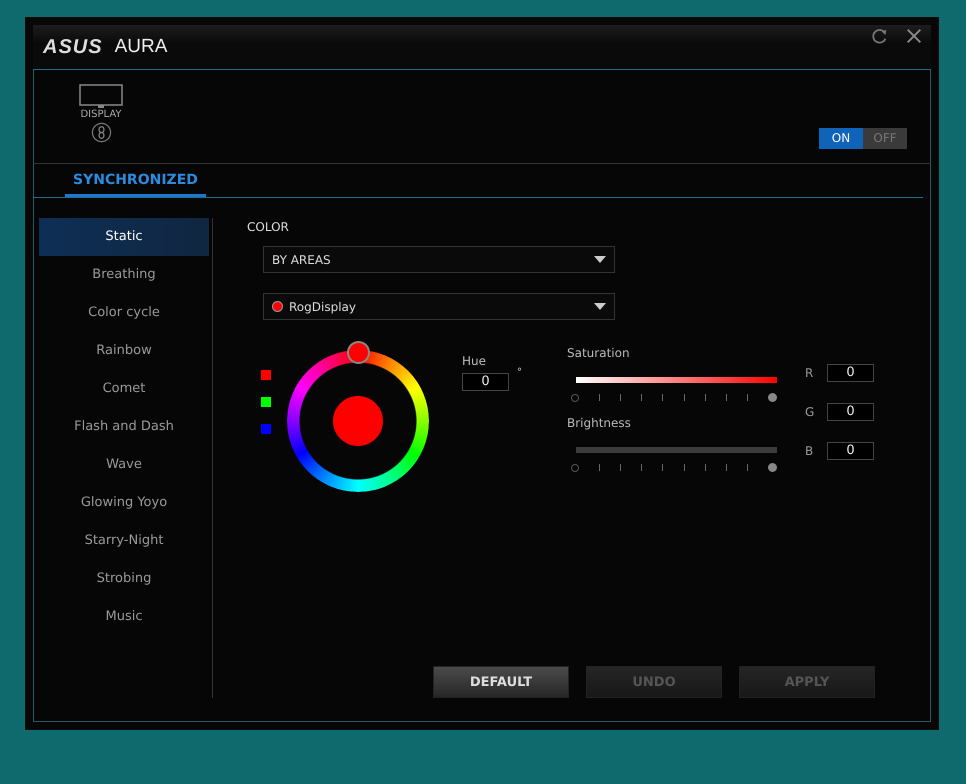 This screenshot has width=966, height=784. I want to click on brightness-slider-track, so click(674, 467).